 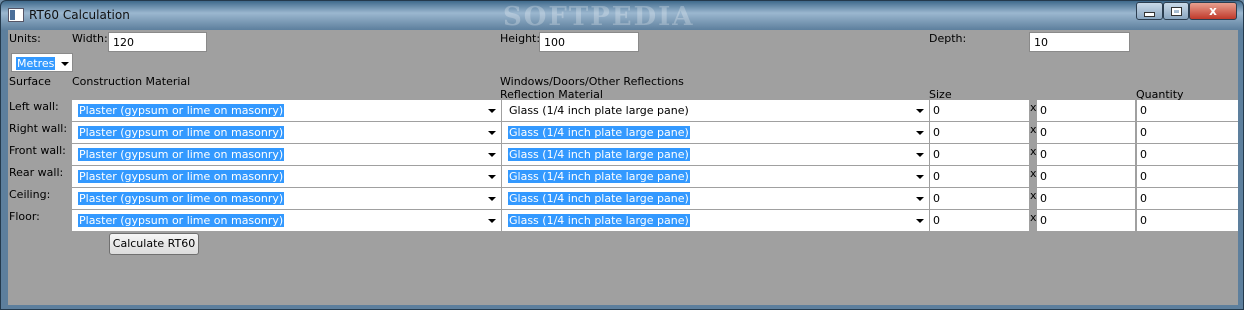 I want to click on calculate-button: Calculate RT60, so click(x=154, y=244).